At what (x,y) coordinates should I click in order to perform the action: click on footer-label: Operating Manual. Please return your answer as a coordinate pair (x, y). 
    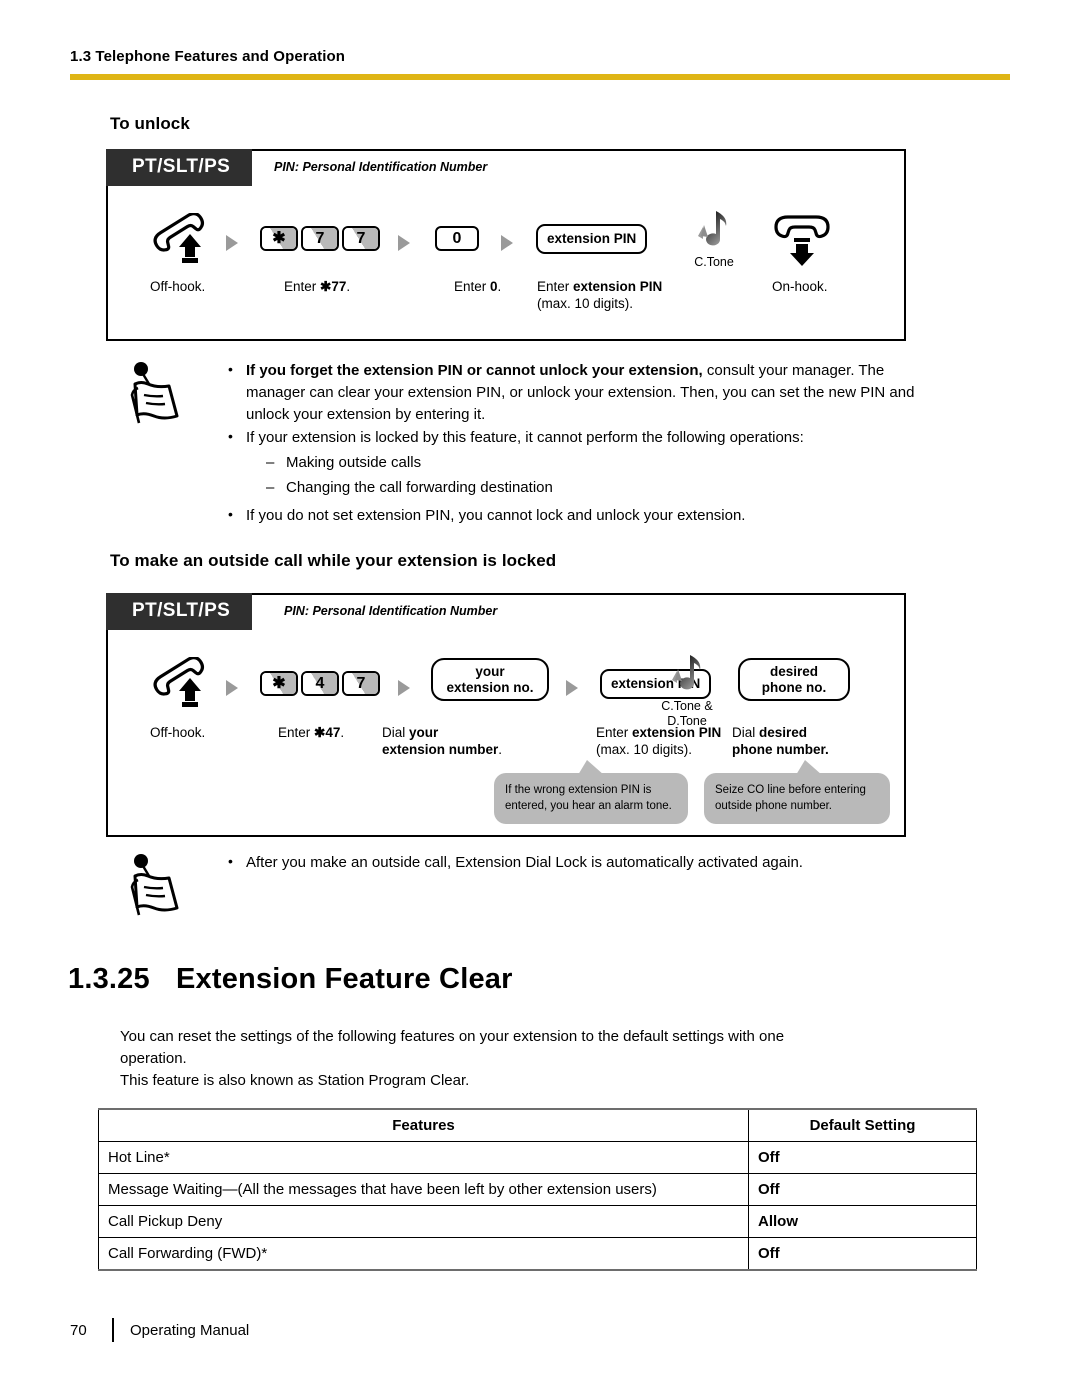
    Looking at the image, I should click on (190, 1330).